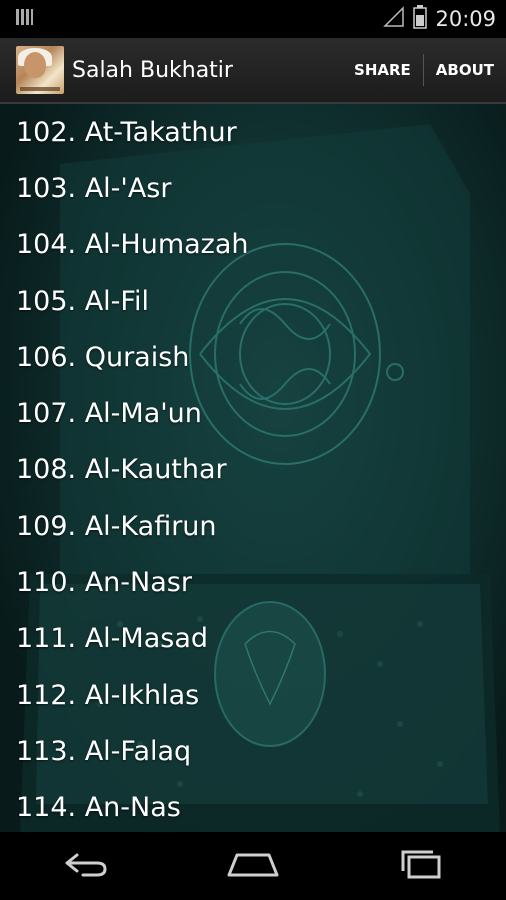  Describe the element at coordinates (253, 413) in the screenshot. I see `list-item: 107. Al-Ma'un` at that location.